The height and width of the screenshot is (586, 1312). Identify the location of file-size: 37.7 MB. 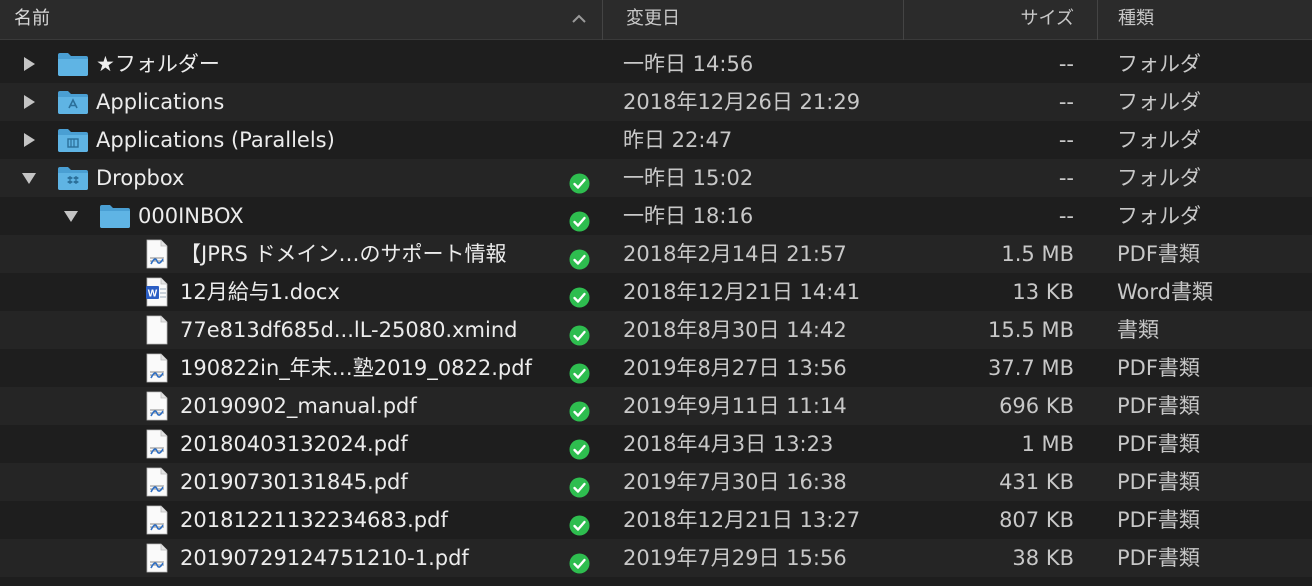
(1031, 368).